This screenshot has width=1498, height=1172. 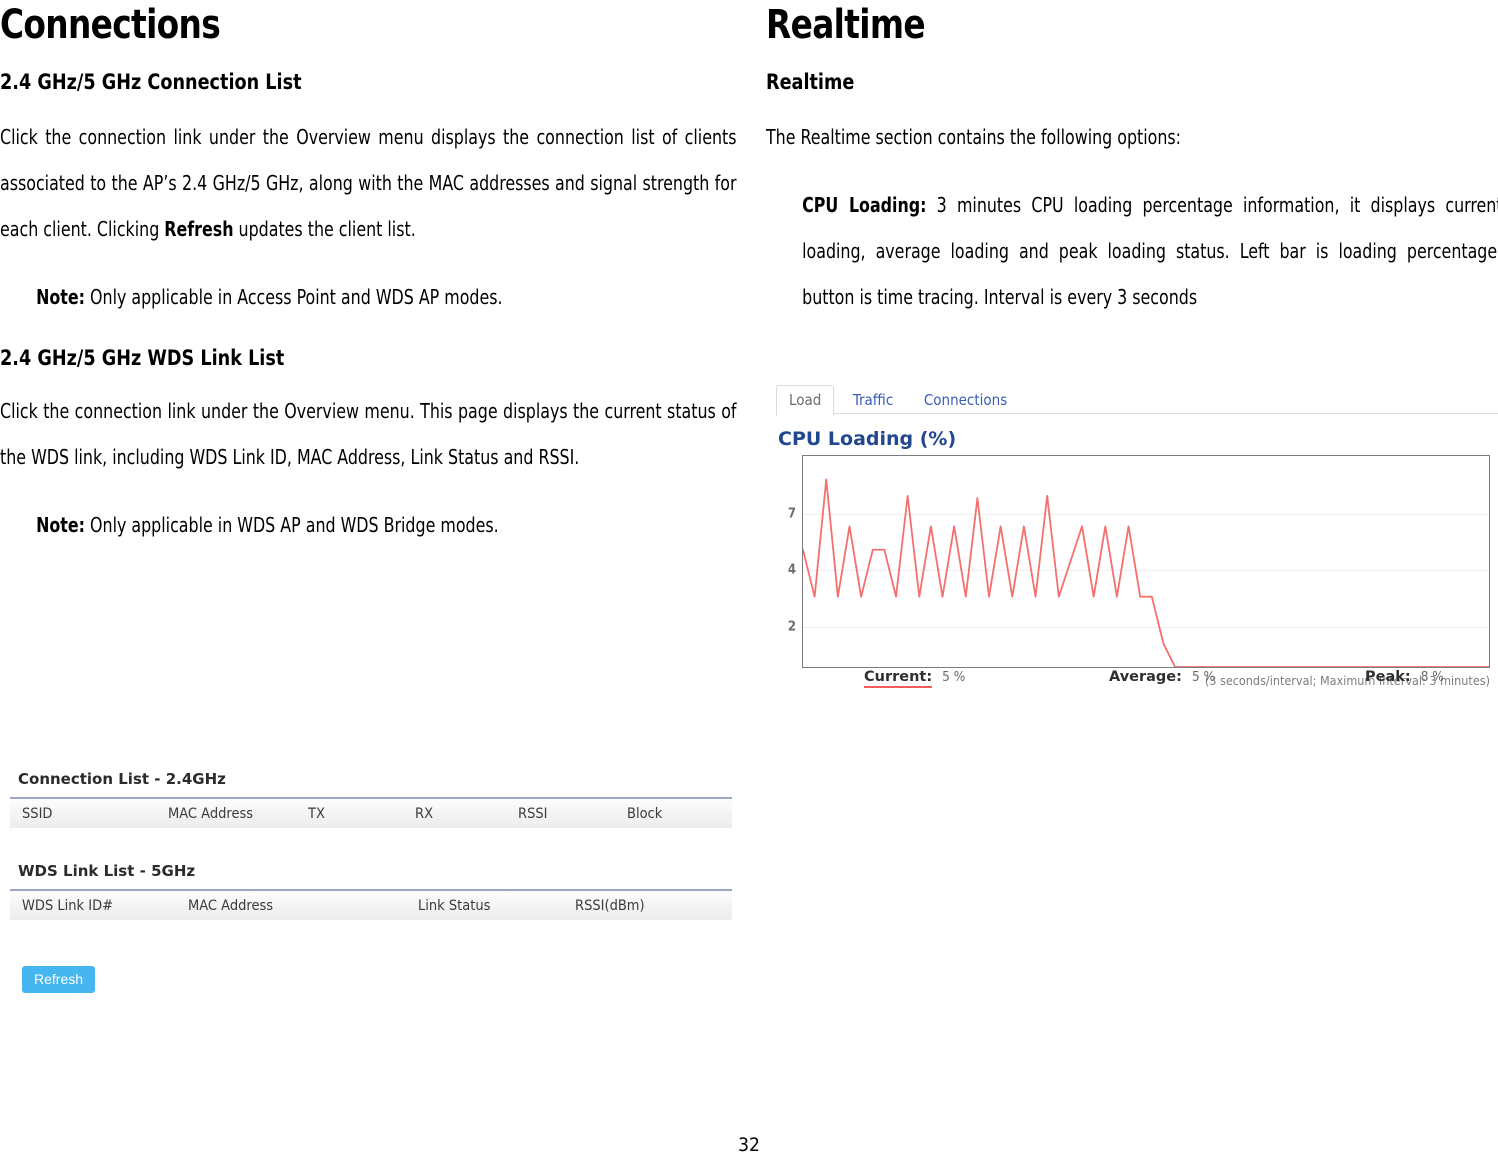 I want to click on page-title-realtime: Realtime, so click(x=846, y=25).